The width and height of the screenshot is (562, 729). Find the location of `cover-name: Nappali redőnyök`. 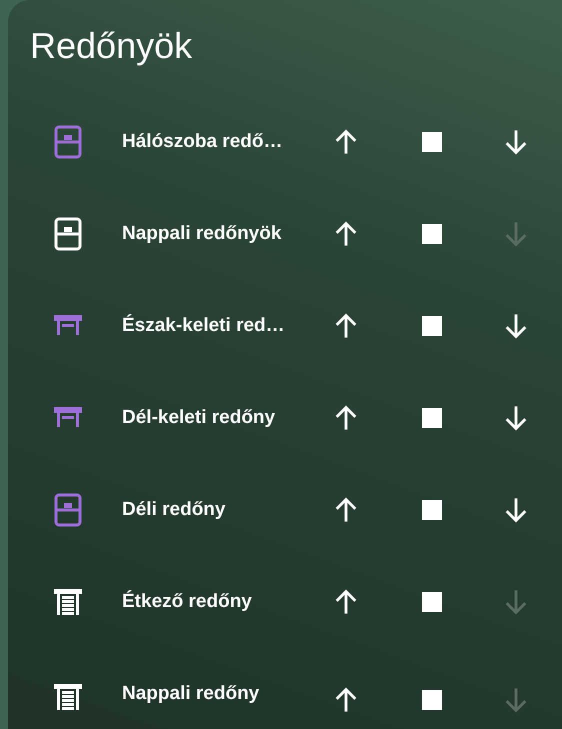

cover-name: Nappali redőnyök is located at coordinates (217, 234).